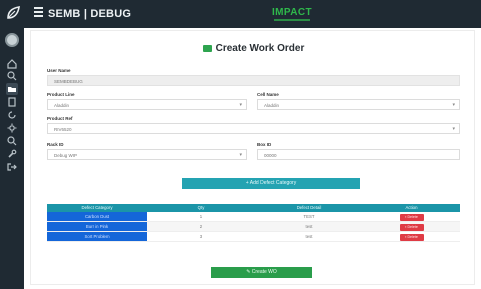  Describe the element at coordinates (97, 207) in the screenshot. I see `column-header-defect-category: Defect Category` at that location.